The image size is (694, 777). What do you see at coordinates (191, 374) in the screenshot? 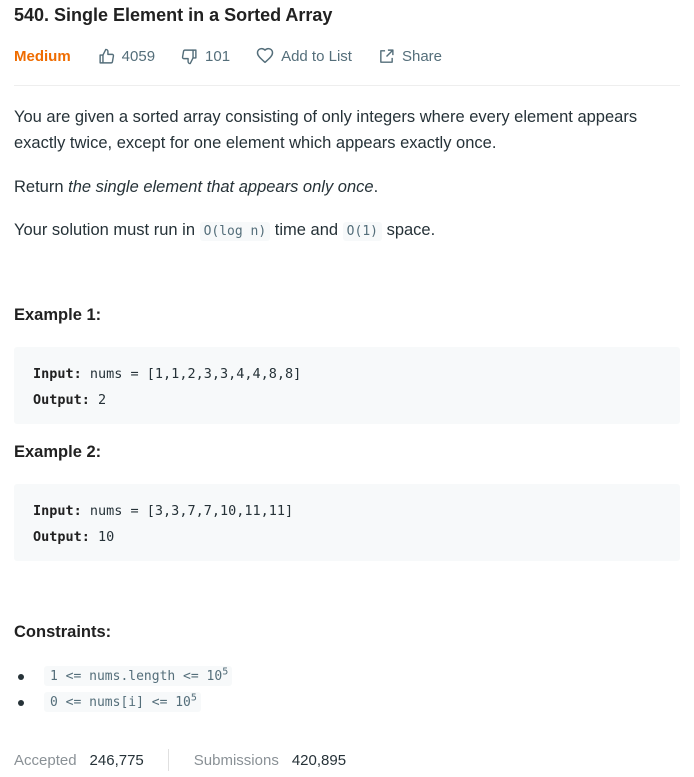
I see `example-1-input-value: nums = [1,1,2,3,3,4,4,8,8]` at bounding box center [191, 374].